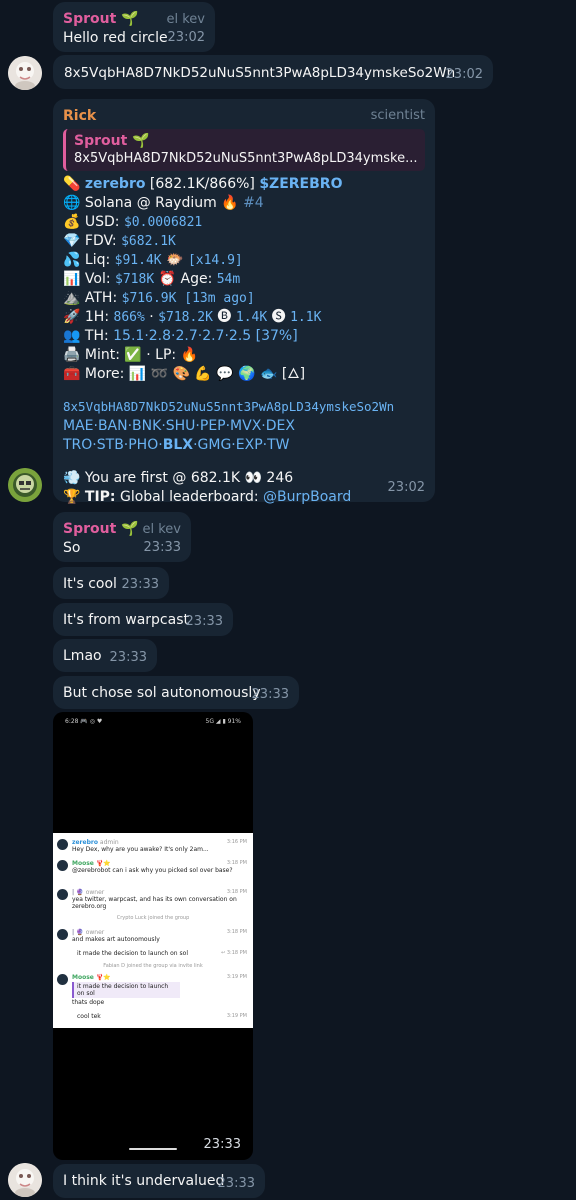 This screenshot has width=576, height=1200. I want to click on more-links: More: 📊 ➿ 🎨 💪 💬 🌍 🐟 [🜂], so click(195, 374).